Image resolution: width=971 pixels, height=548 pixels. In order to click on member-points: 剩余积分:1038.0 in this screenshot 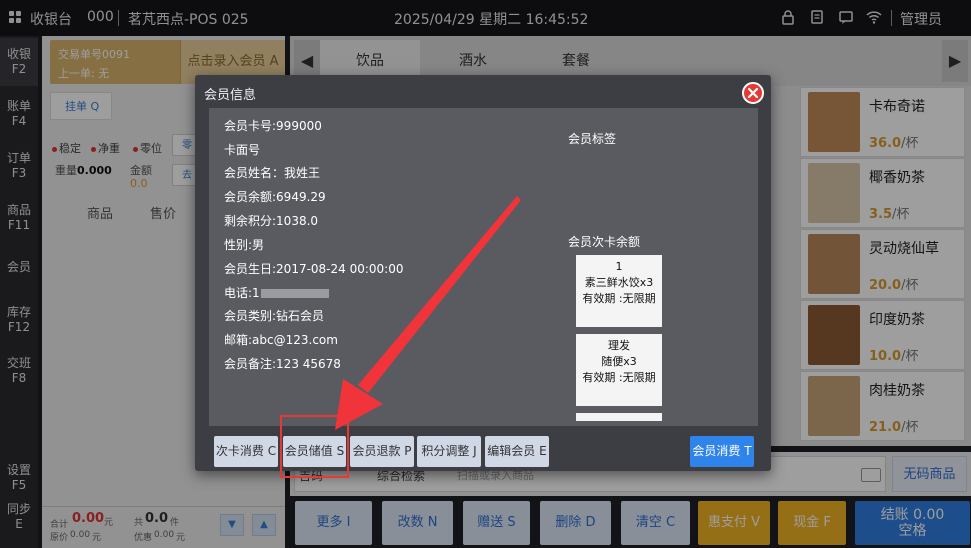, I will do `click(271, 221)`.